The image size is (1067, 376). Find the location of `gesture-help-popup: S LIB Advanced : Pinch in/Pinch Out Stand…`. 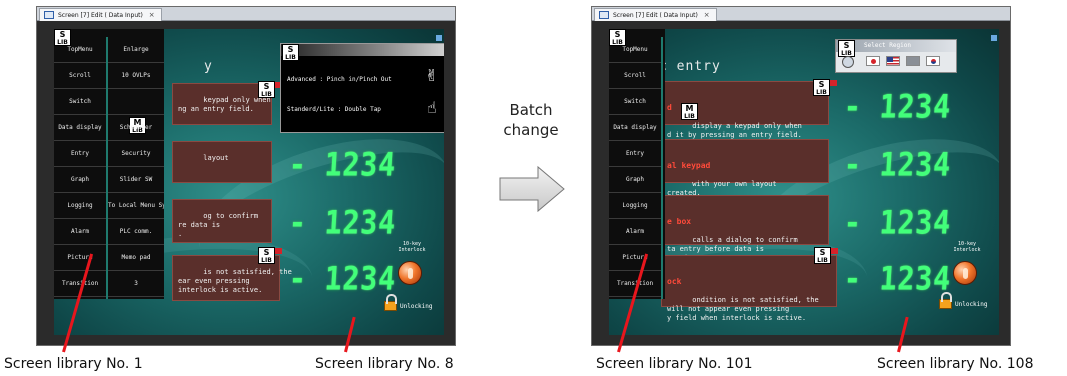

gesture-help-popup: S LIB Advanced : Pinch in/Pinch Out Stand… is located at coordinates (362, 88).